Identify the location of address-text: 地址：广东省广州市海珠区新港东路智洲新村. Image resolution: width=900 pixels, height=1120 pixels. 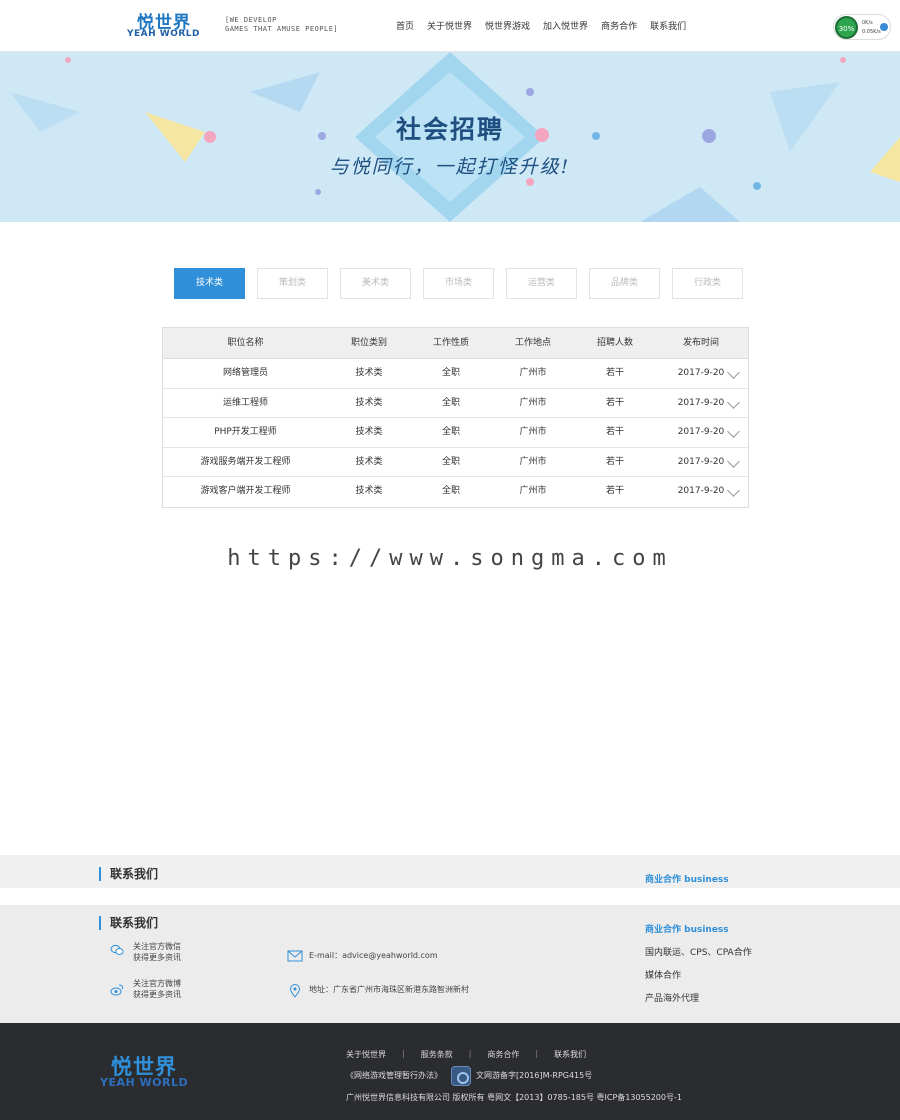
(389, 989).